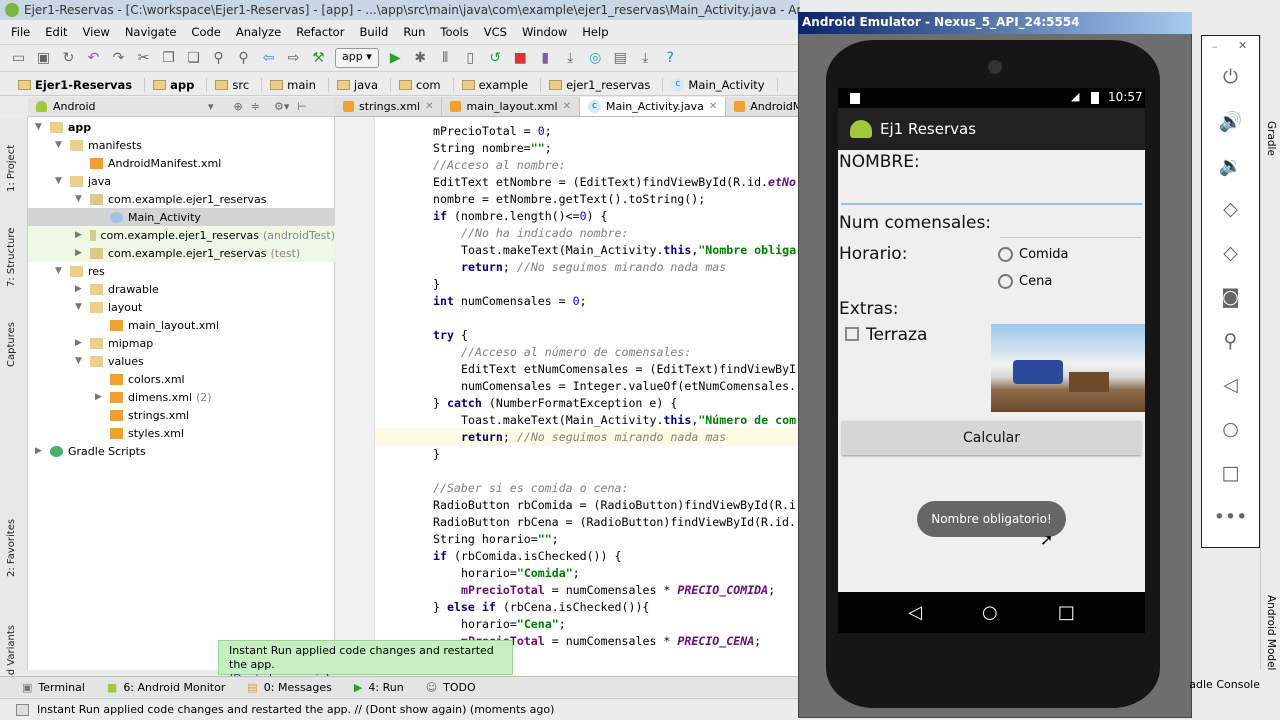 The height and width of the screenshot is (720, 1280). I want to click on back-icon: ◁, so click(1230, 385).